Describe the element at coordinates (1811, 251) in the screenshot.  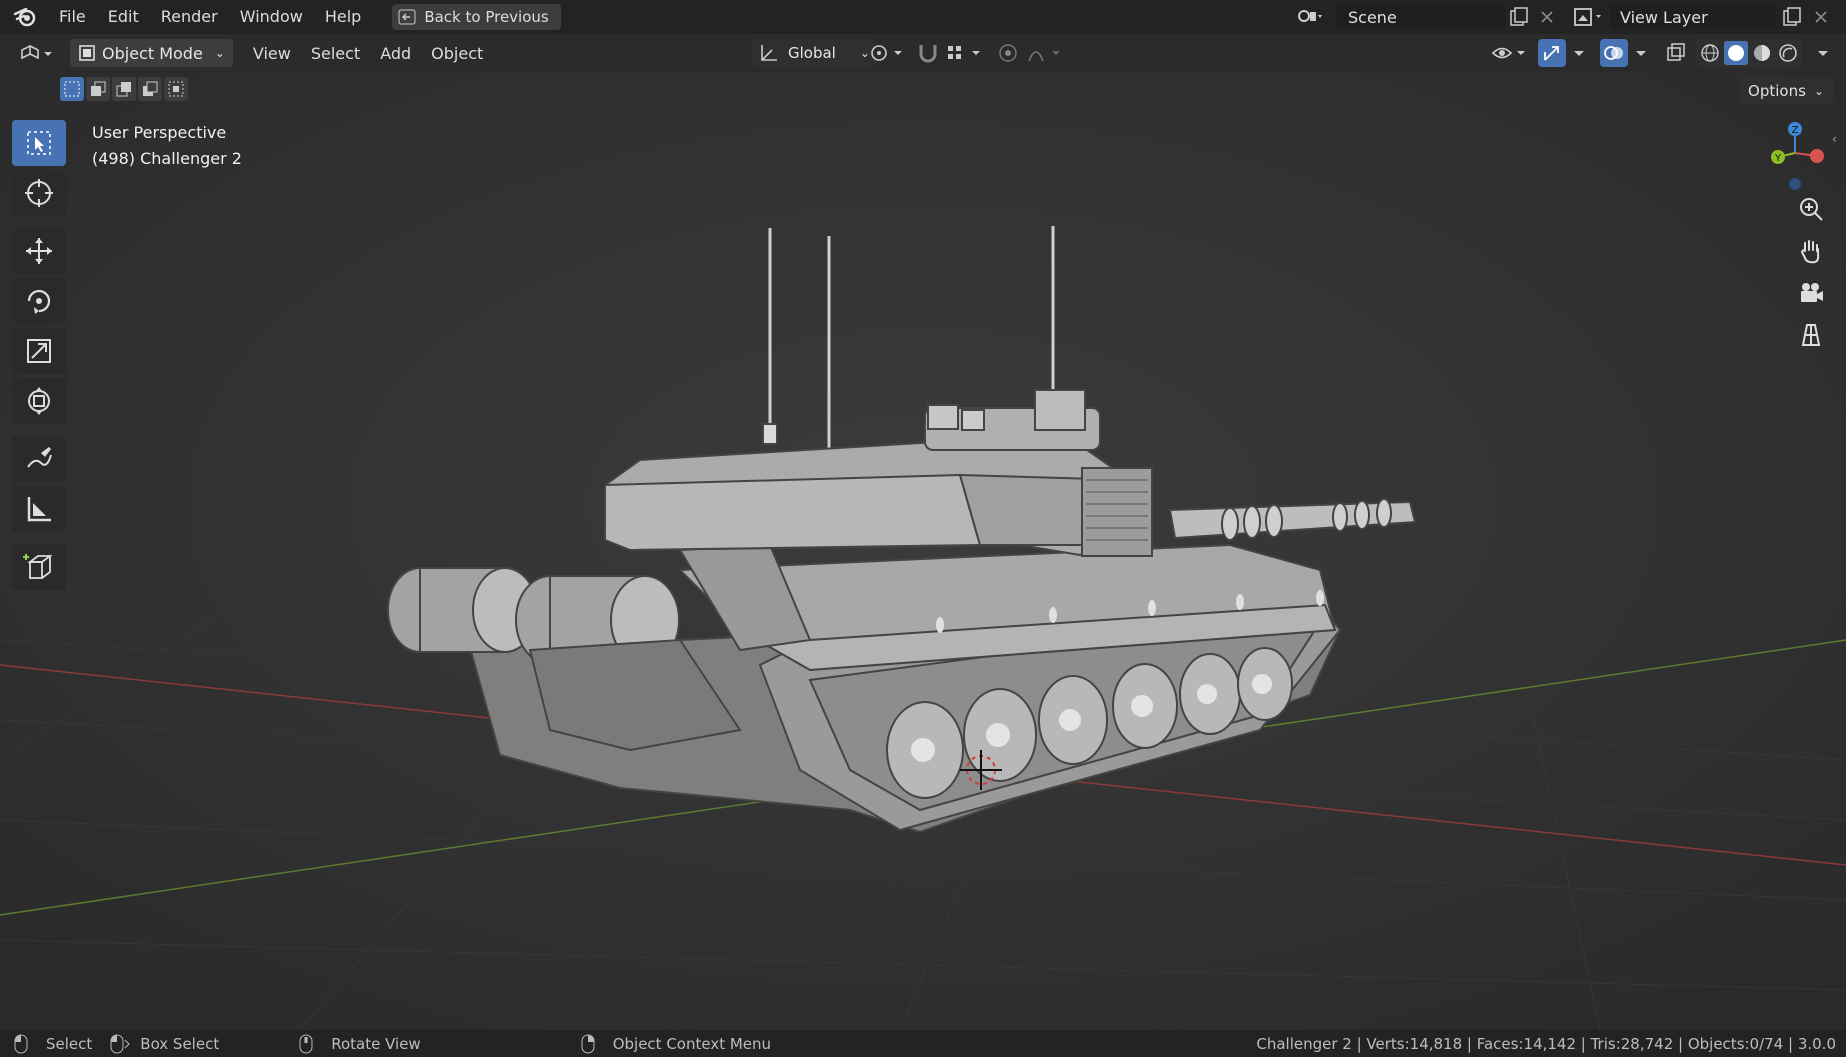
I see `pan-view-button` at that location.